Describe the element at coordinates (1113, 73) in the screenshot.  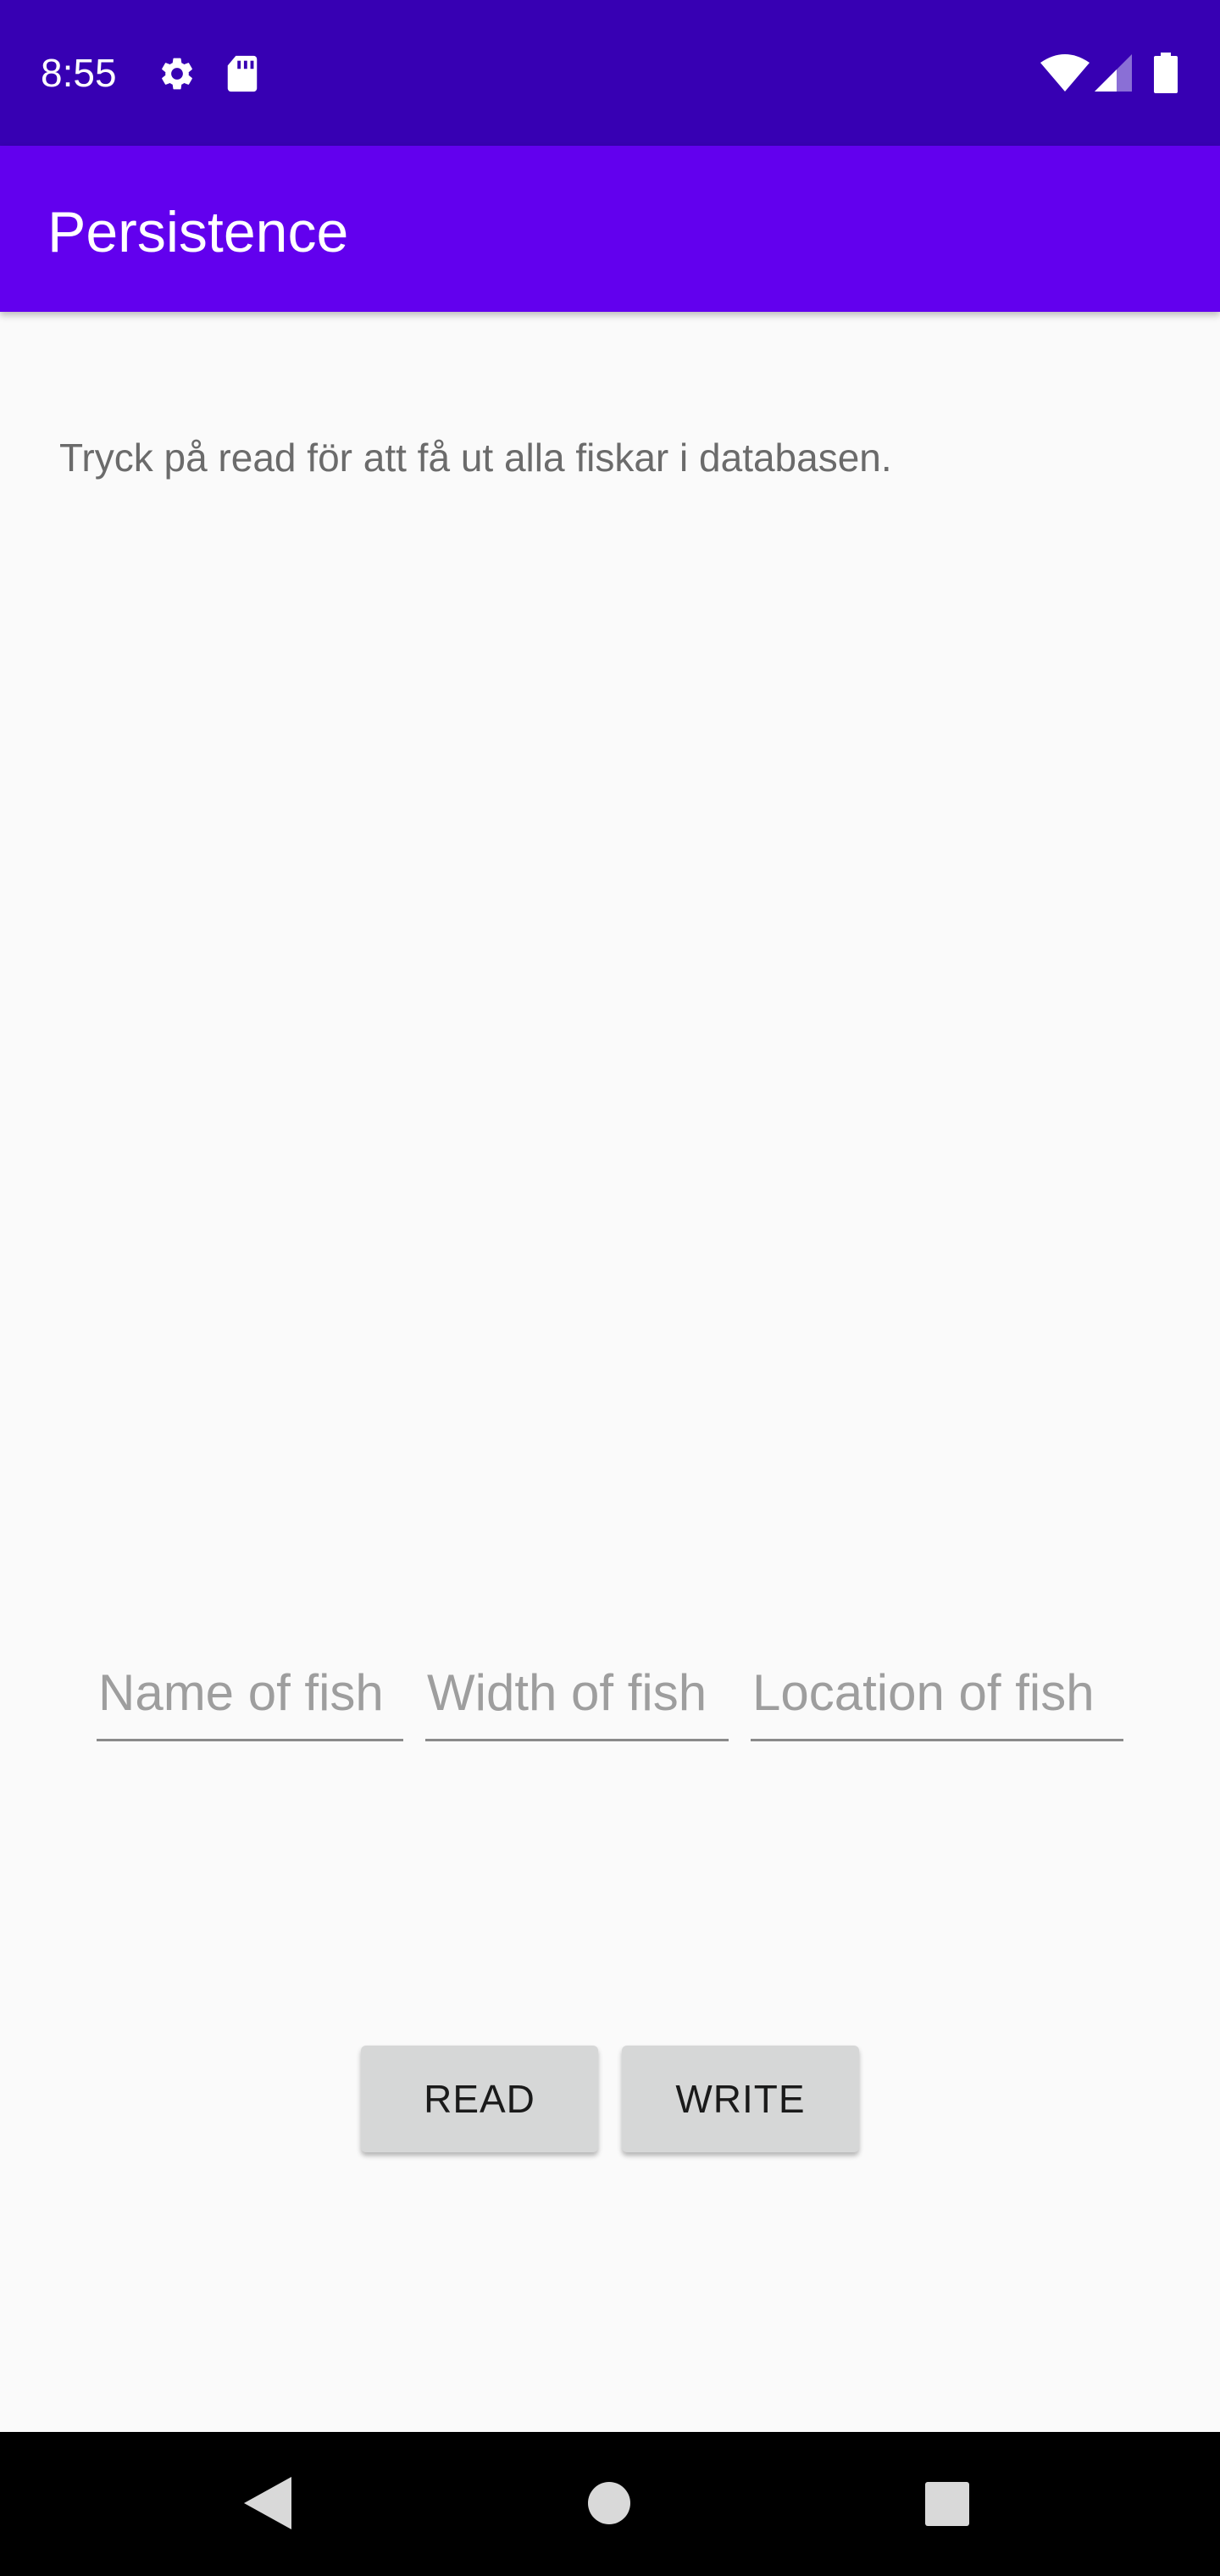
I see `cellular-signal-icon` at that location.